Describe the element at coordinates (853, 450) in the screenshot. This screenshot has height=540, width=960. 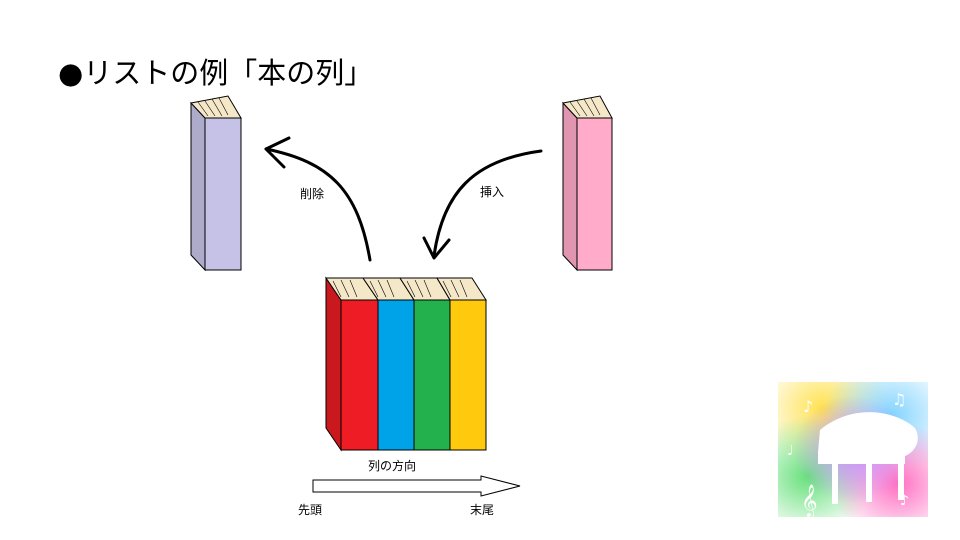
I see `grand-piano-music-notes-icon: 𝄞 ♪ ♫ ♩ ♪` at that location.